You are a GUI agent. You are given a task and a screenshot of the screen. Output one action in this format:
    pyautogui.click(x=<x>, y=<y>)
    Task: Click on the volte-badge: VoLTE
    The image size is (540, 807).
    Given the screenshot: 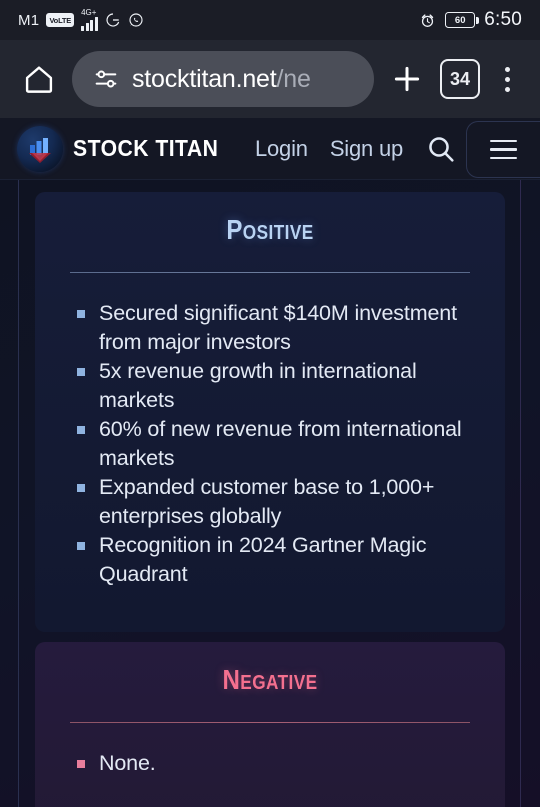 What is the action you would take?
    pyautogui.click(x=60, y=20)
    